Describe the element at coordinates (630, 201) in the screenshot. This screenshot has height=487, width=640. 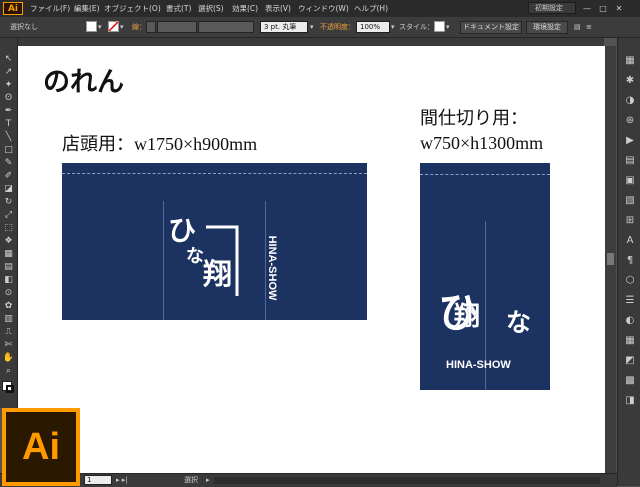
I see `appearance-panel-icon: ▧` at that location.